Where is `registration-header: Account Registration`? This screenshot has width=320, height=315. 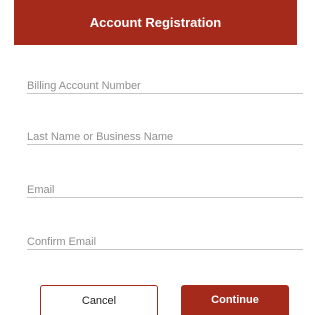
registration-header: Account Registration is located at coordinates (155, 22).